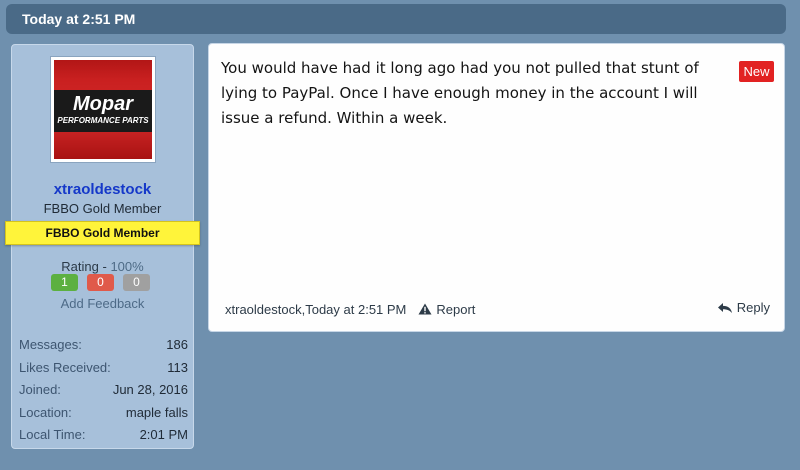 The image size is (800, 470). I want to click on warning-triangle-icon, so click(425, 309).